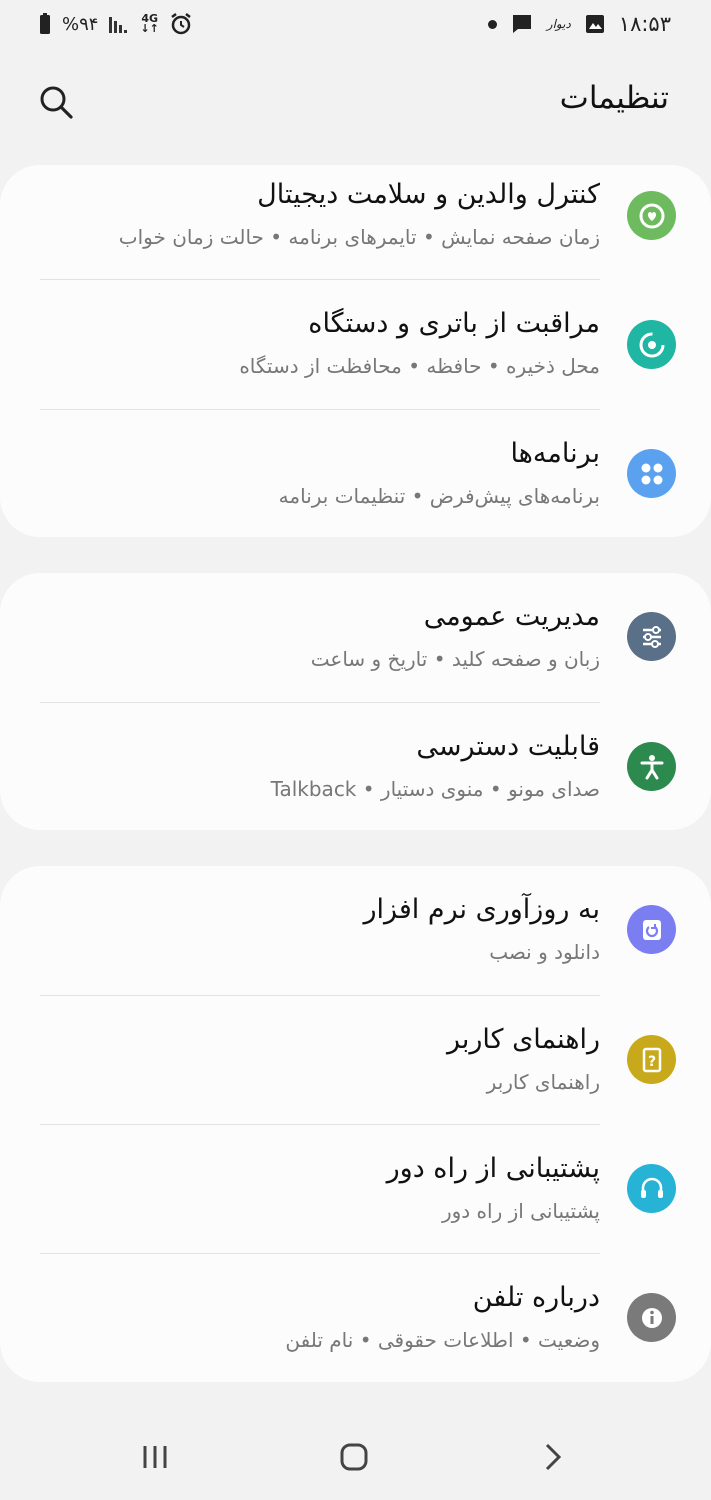 The width and height of the screenshot is (711, 1500). What do you see at coordinates (521, 24) in the screenshot?
I see `message-icon` at bounding box center [521, 24].